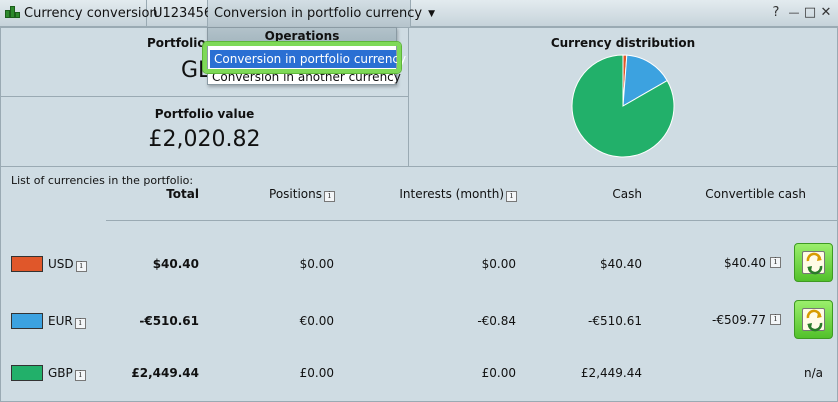 This screenshot has width=838, height=402. I want to click on header-divider, so click(472, 220).